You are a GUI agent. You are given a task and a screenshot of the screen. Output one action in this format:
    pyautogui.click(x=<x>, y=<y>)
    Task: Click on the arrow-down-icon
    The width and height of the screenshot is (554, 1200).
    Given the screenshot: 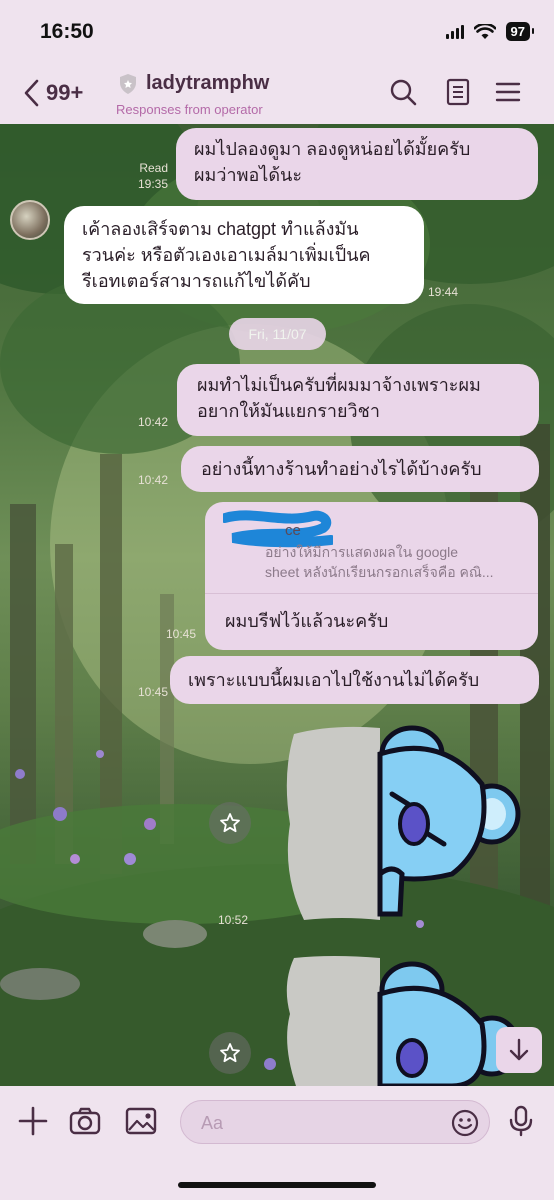 What is the action you would take?
    pyautogui.click(x=519, y=1049)
    